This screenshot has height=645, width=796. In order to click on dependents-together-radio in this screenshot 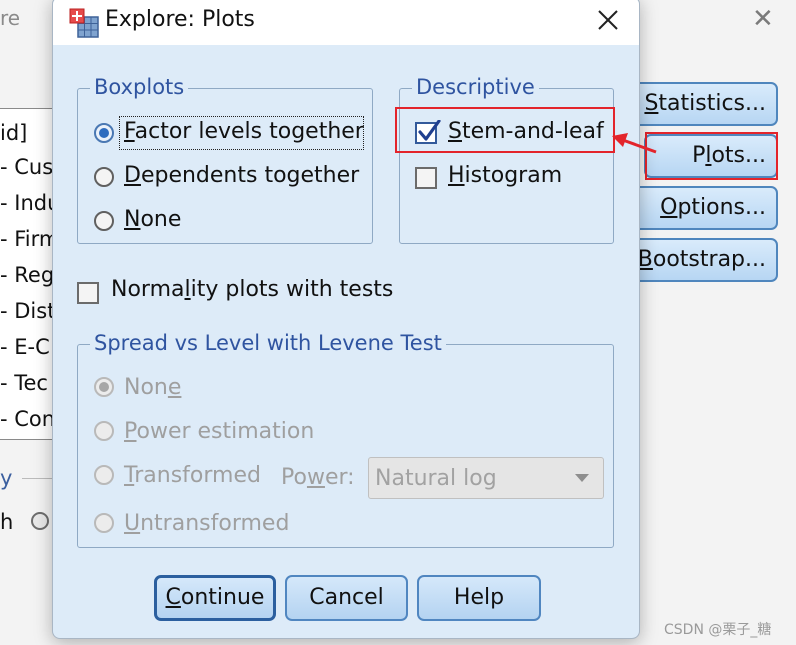, I will do `click(104, 177)`.